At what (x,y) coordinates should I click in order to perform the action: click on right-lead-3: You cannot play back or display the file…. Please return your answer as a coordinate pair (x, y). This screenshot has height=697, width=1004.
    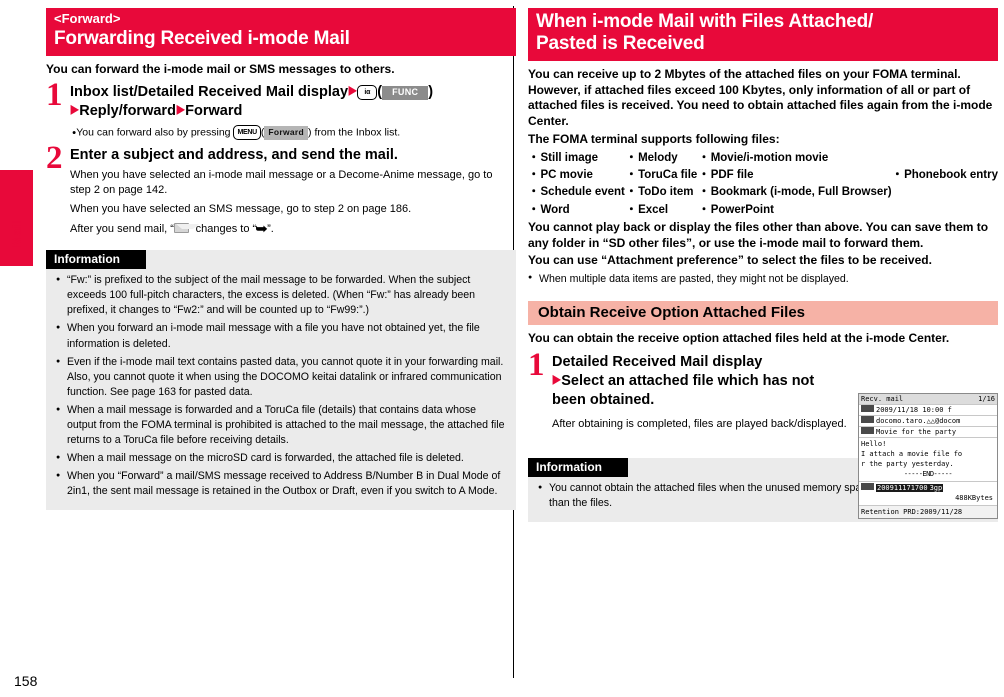
    Looking at the image, I should click on (758, 234).